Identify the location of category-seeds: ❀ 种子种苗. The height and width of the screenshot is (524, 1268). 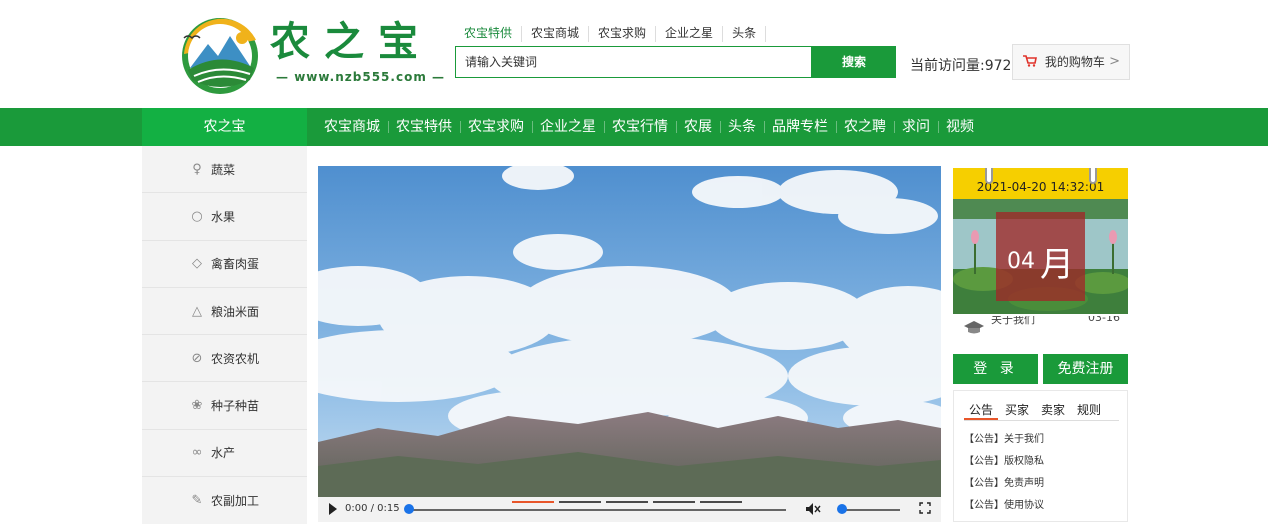
(224, 406).